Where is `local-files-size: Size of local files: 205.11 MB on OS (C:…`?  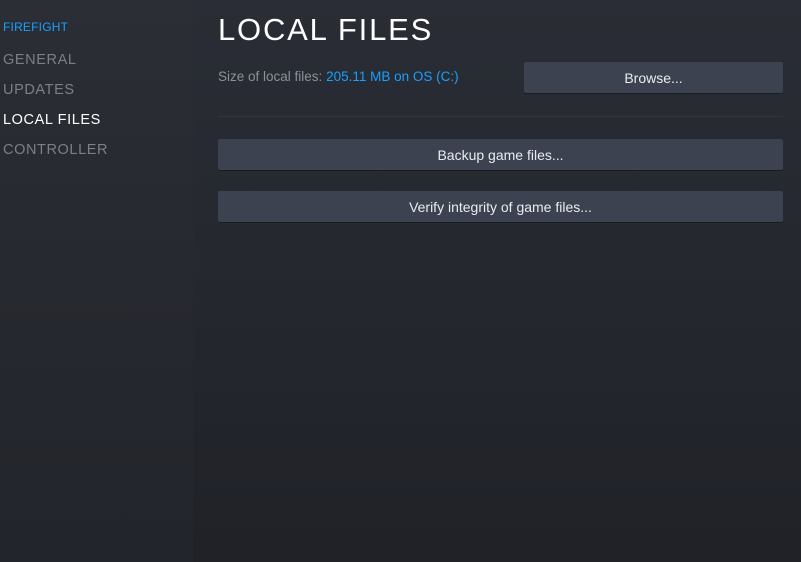 local-files-size: Size of local files: 205.11 MB on OS (C:… is located at coordinates (338, 76).